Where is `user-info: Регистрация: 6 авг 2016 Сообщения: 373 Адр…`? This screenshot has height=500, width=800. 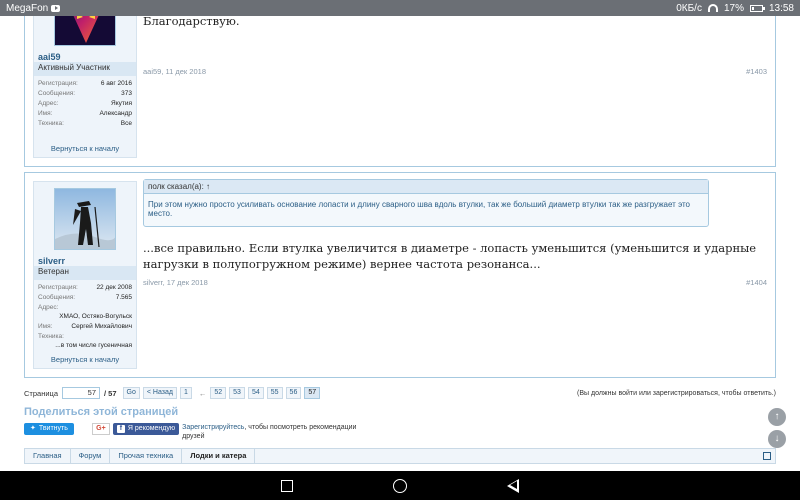 user-info: Регистрация: 6 авг 2016 Сообщения: 373 Адр… is located at coordinates (85, 101).